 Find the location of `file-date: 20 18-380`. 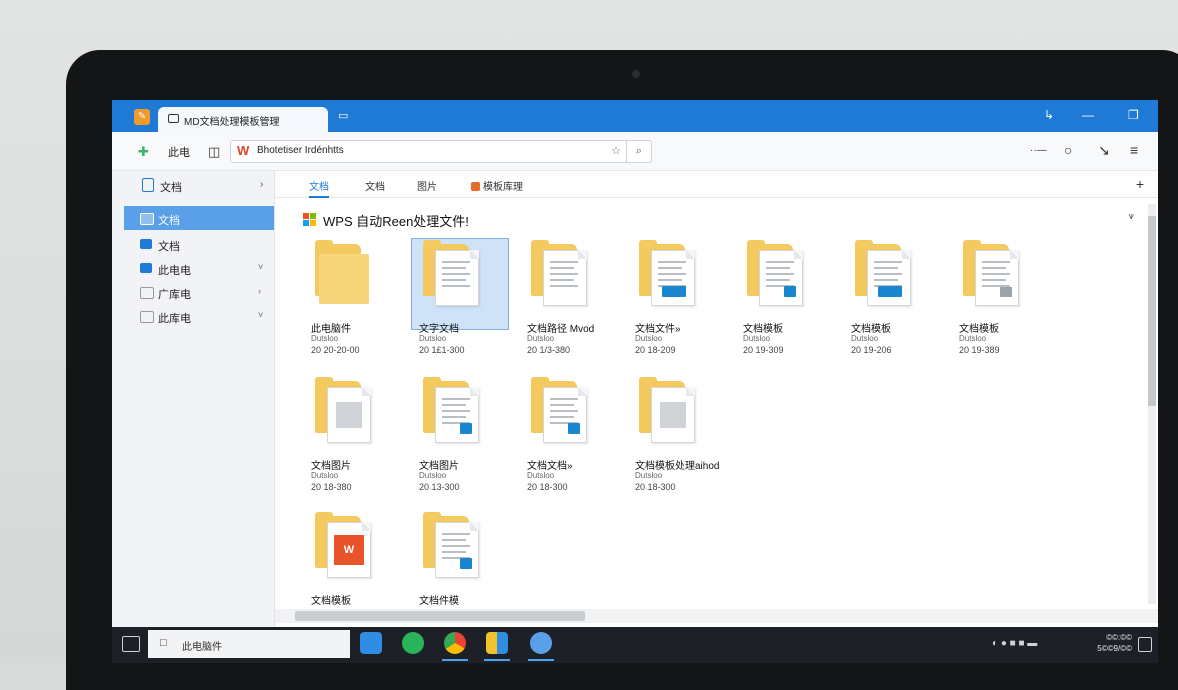

file-date: 20 18-380 is located at coordinates (331, 487).